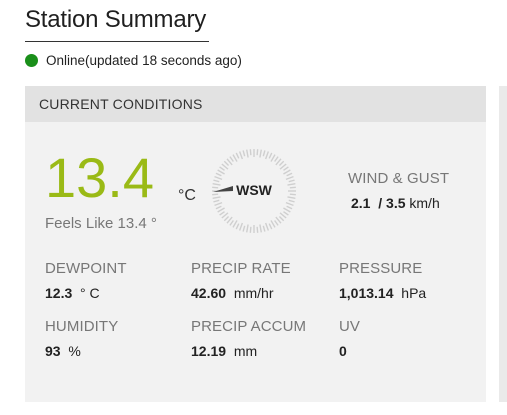  I want to click on humidity-value: 93 %, so click(63, 351).